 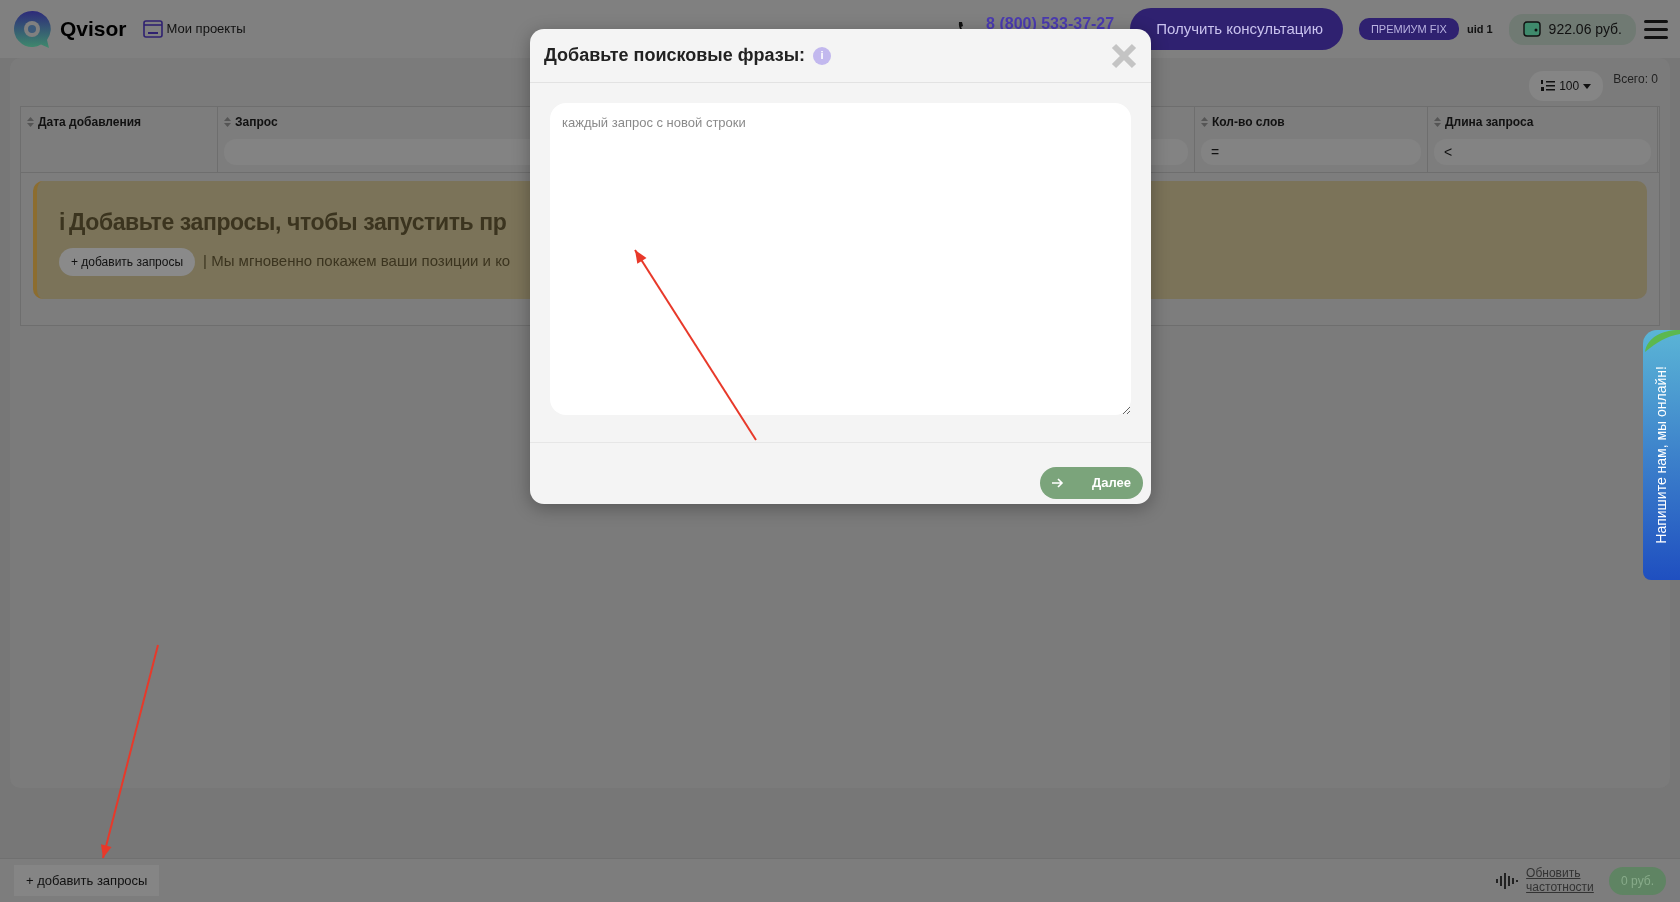 I want to click on plan-badge: ПРЕМИУМ FIX, so click(x=1408, y=29).